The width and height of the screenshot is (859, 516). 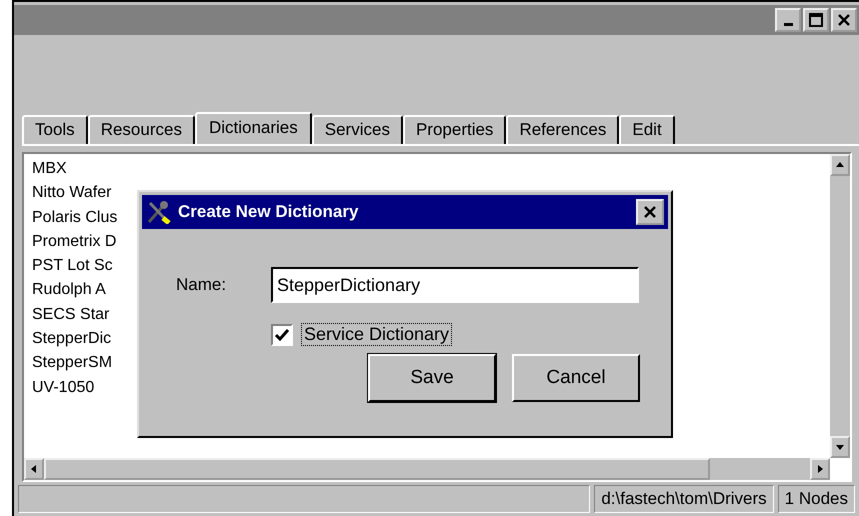 I want to click on scroll-thumb, so click(x=377, y=469).